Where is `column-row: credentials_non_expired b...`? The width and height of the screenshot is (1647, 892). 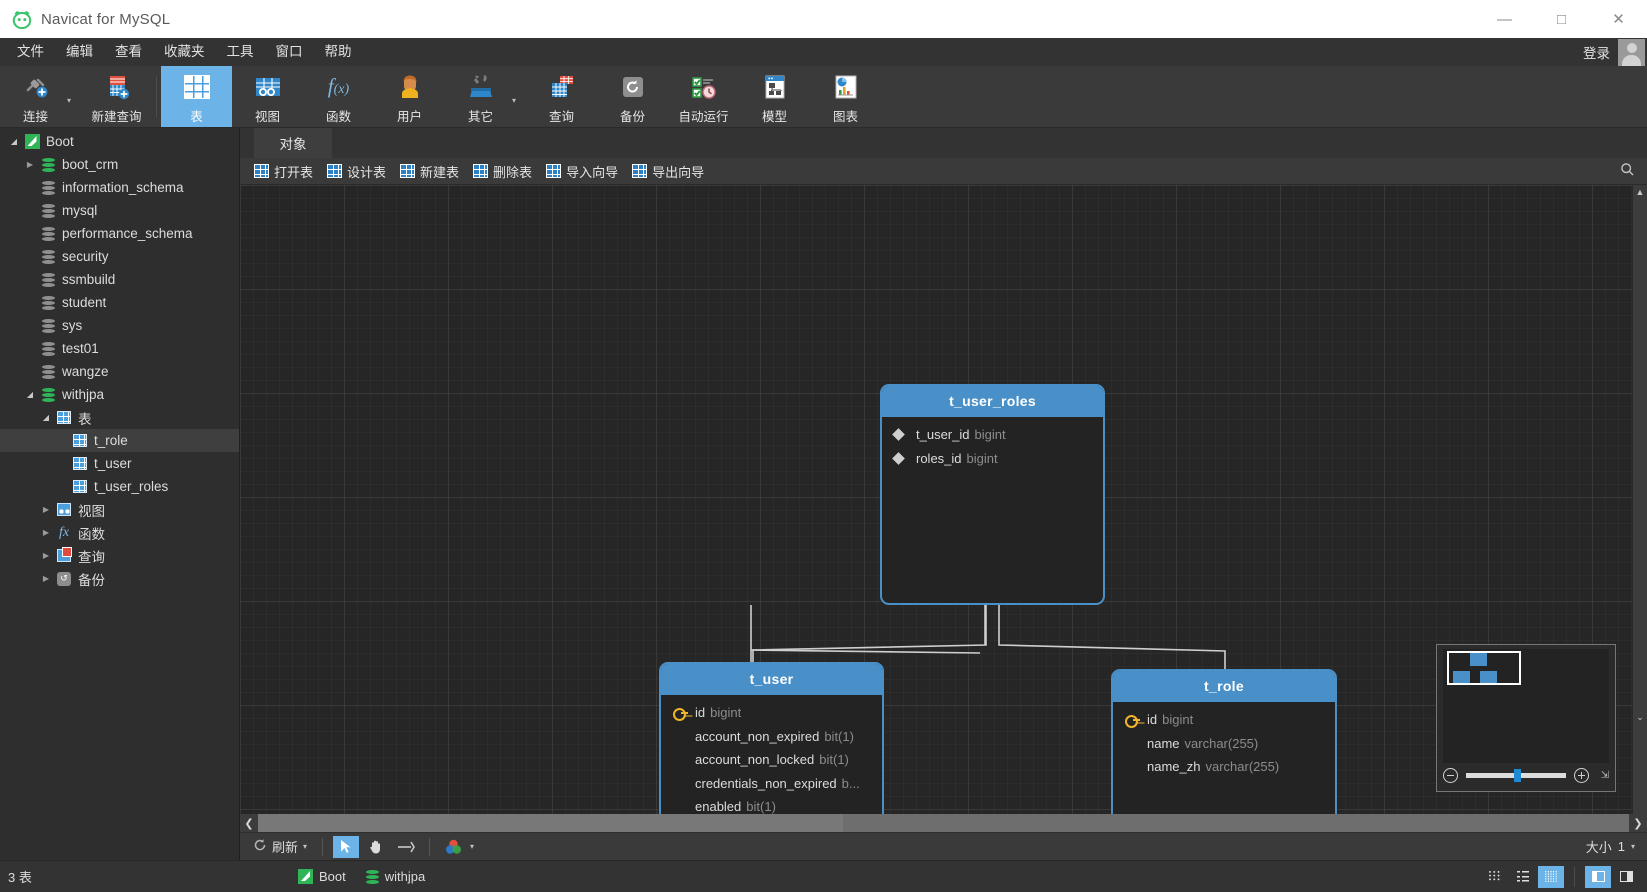
column-row: credentials_non_expired b... is located at coordinates (771, 784).